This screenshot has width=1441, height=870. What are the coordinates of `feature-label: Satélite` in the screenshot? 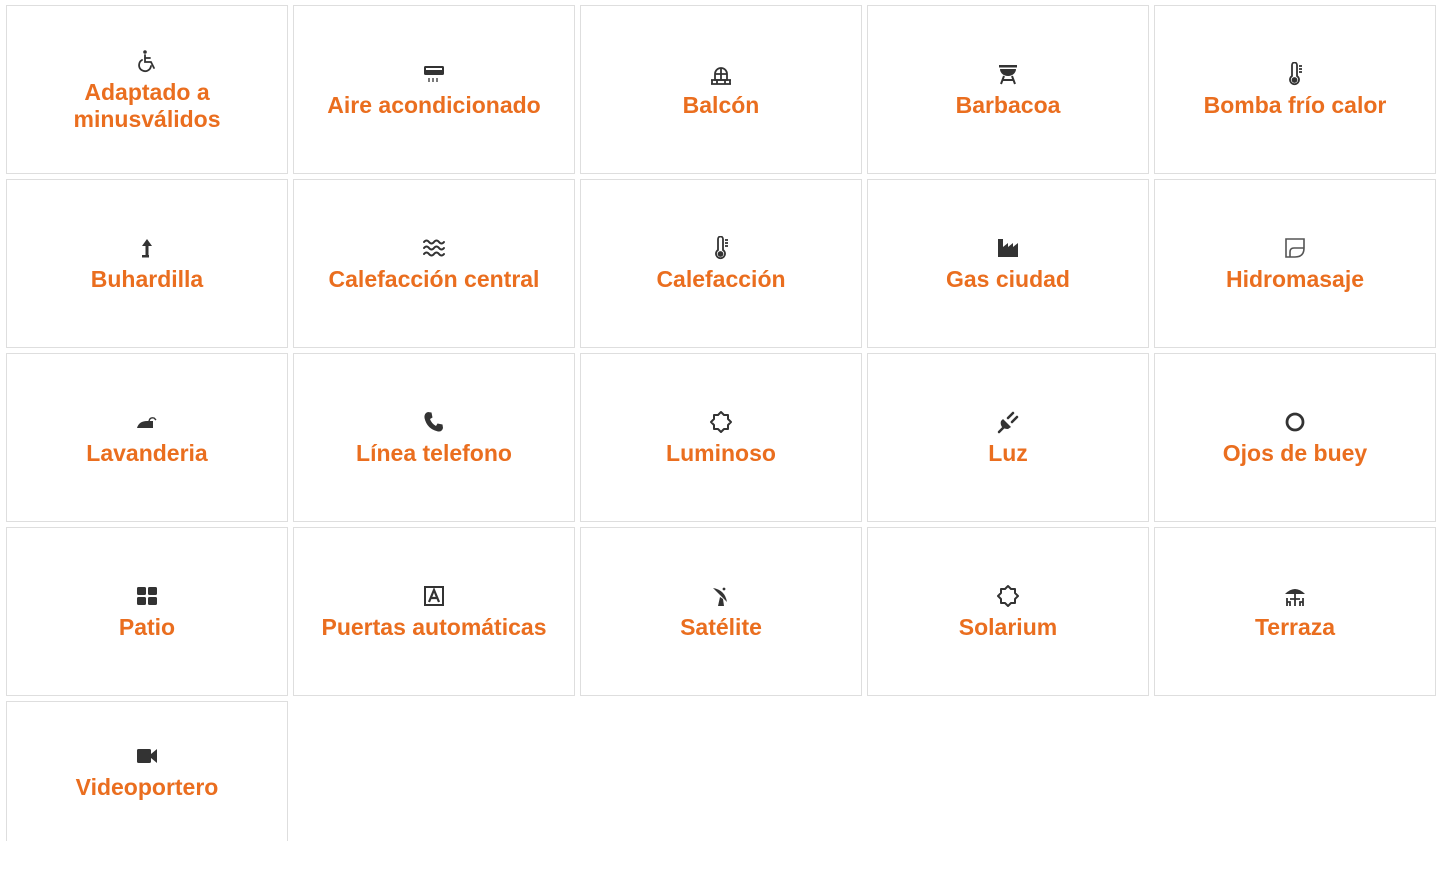 It's located at (721, 627).